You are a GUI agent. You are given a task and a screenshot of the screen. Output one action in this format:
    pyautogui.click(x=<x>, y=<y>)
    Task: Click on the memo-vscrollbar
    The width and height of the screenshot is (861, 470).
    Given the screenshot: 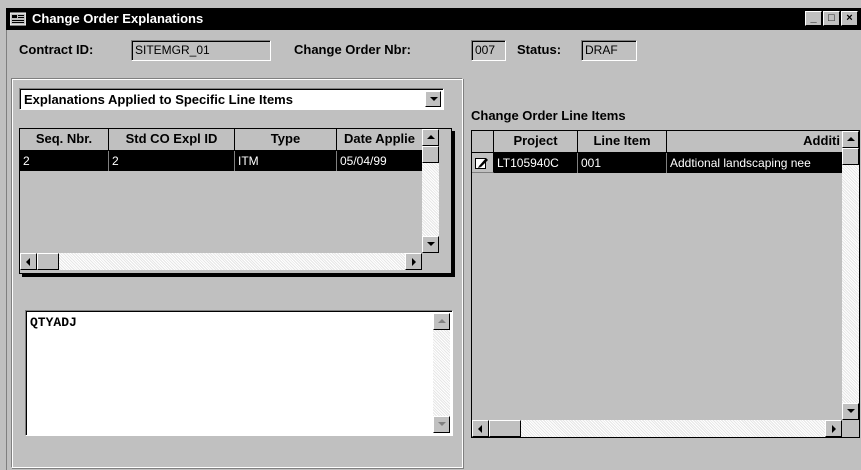 What is the action you would take?
    pyautogui.click(x=441, y=373)
    